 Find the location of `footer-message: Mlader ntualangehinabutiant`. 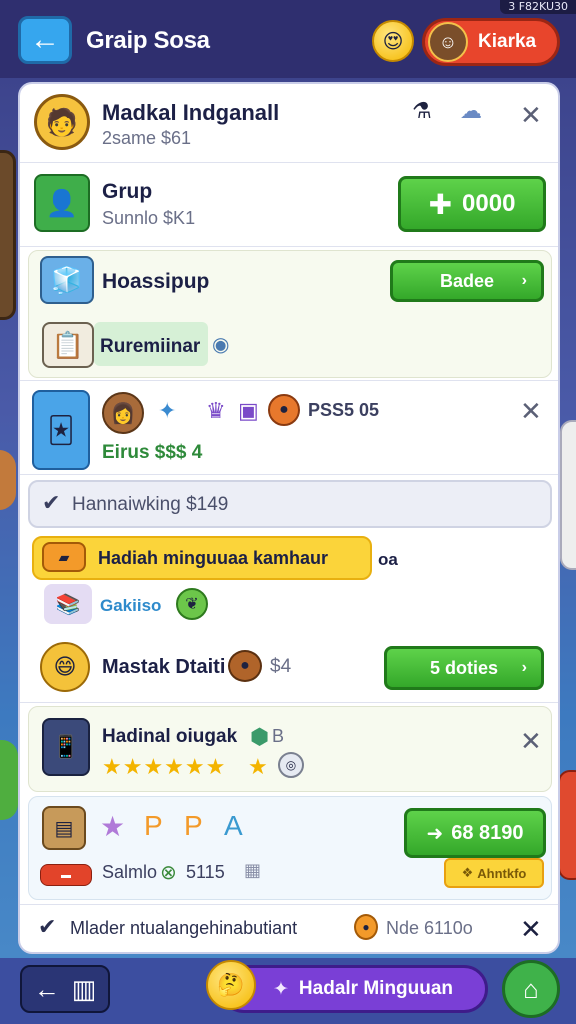

footer-message: Mlader ntualangehinabutiant is located at coordinates (184, 928).